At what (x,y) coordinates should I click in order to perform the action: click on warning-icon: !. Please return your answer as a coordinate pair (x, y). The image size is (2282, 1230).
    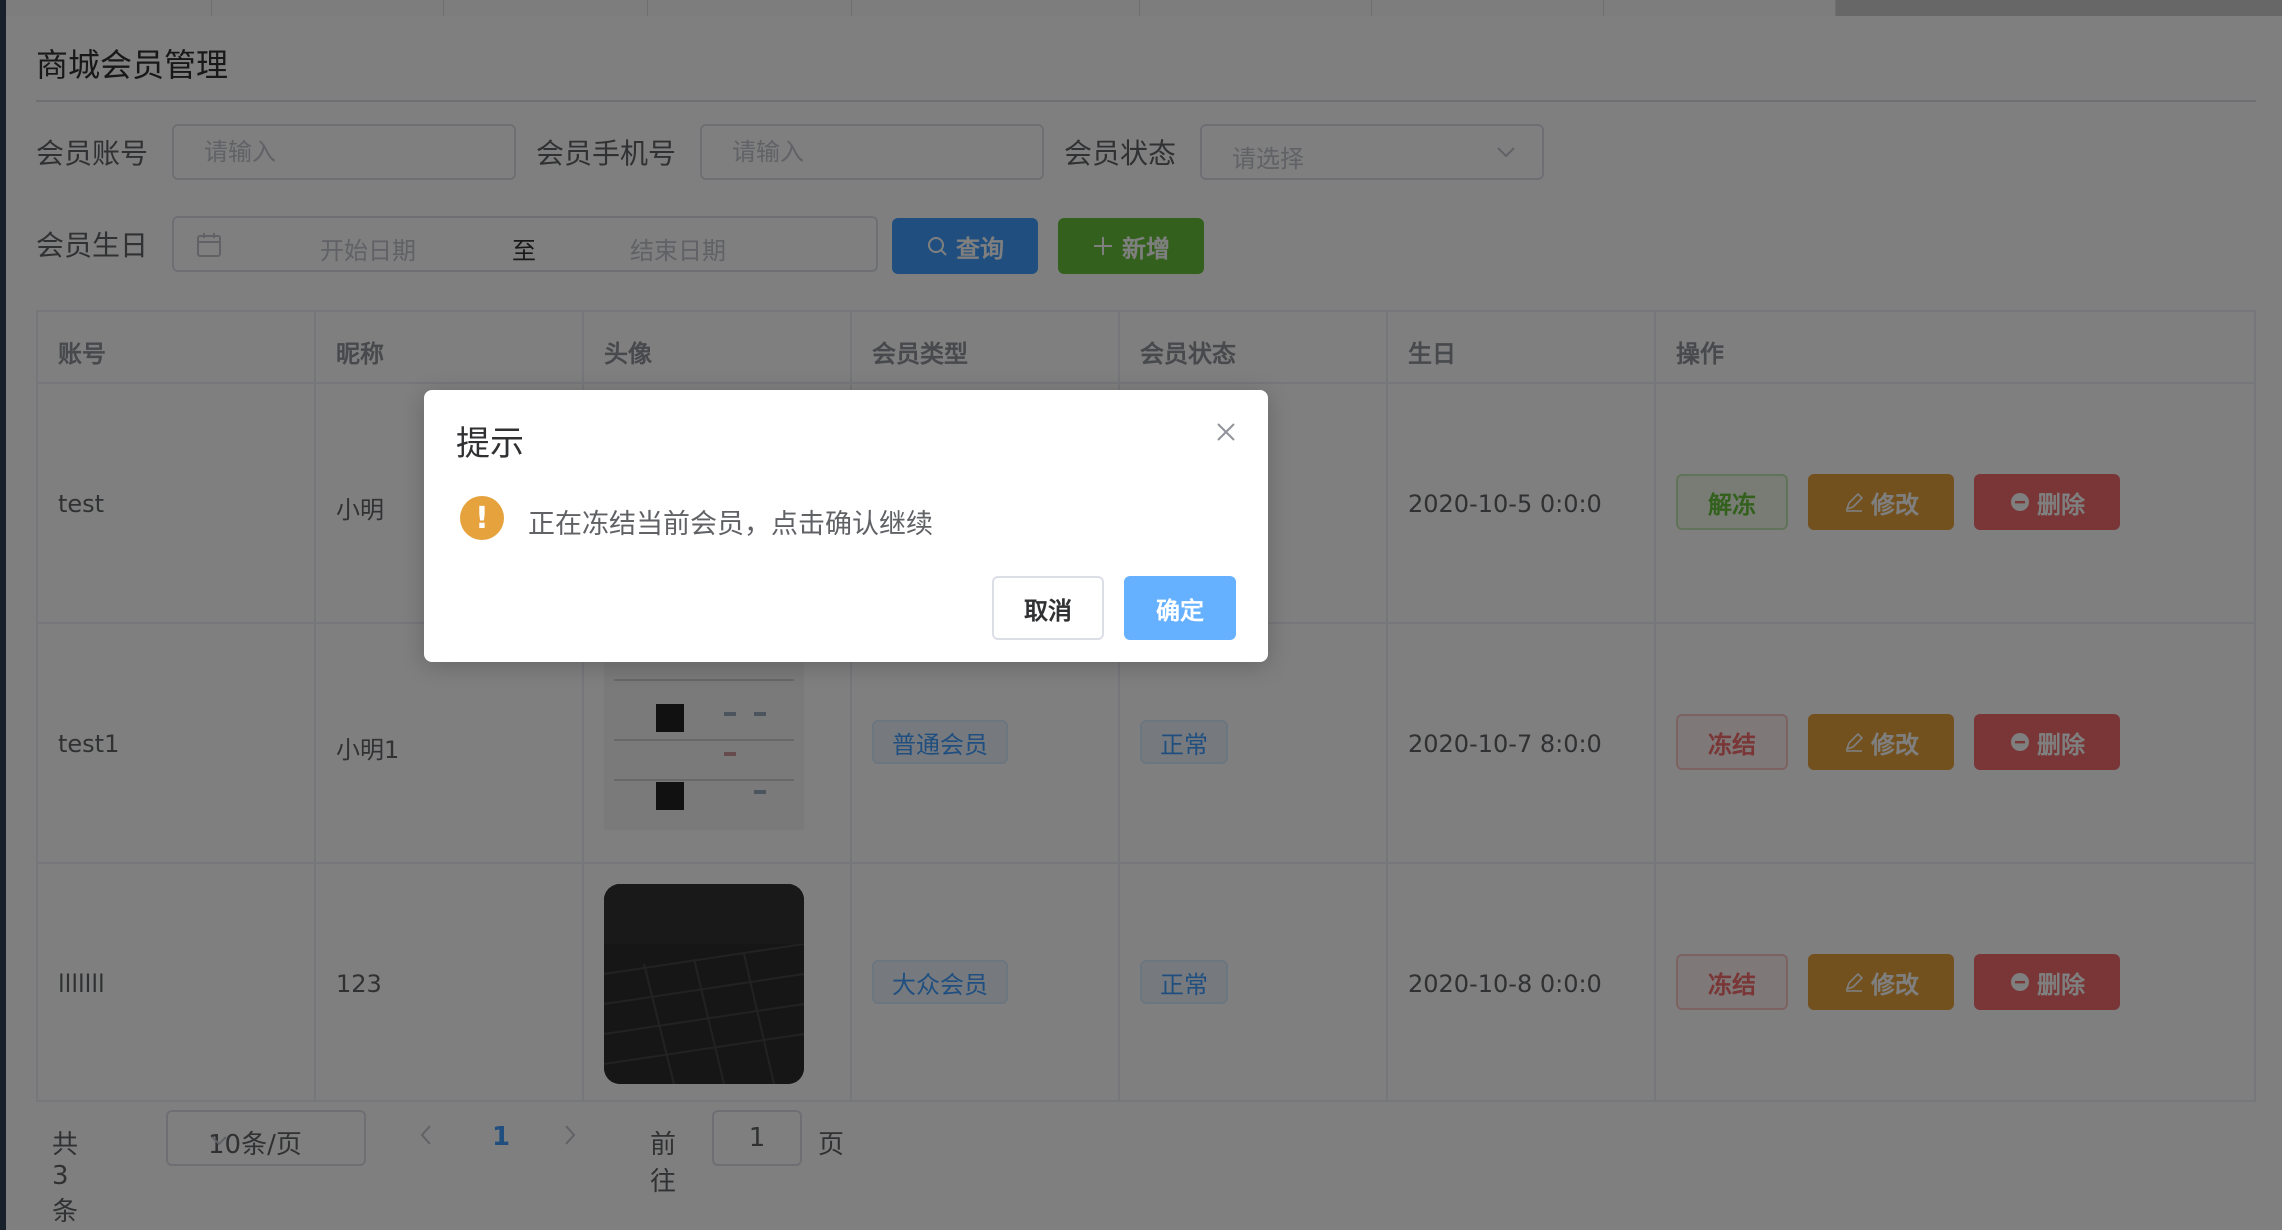
    Looking at the image, I should click on (482, 518).